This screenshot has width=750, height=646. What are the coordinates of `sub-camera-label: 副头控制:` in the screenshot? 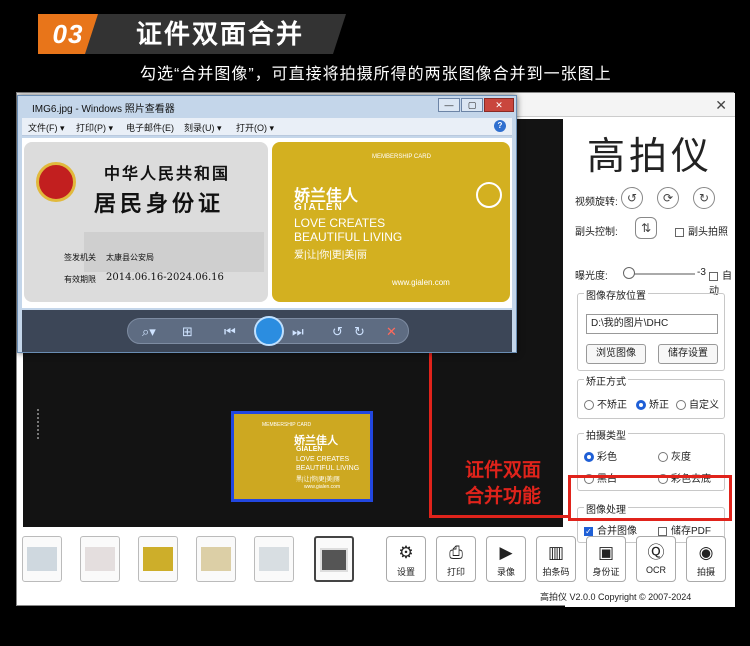 It's located at (596, 232).